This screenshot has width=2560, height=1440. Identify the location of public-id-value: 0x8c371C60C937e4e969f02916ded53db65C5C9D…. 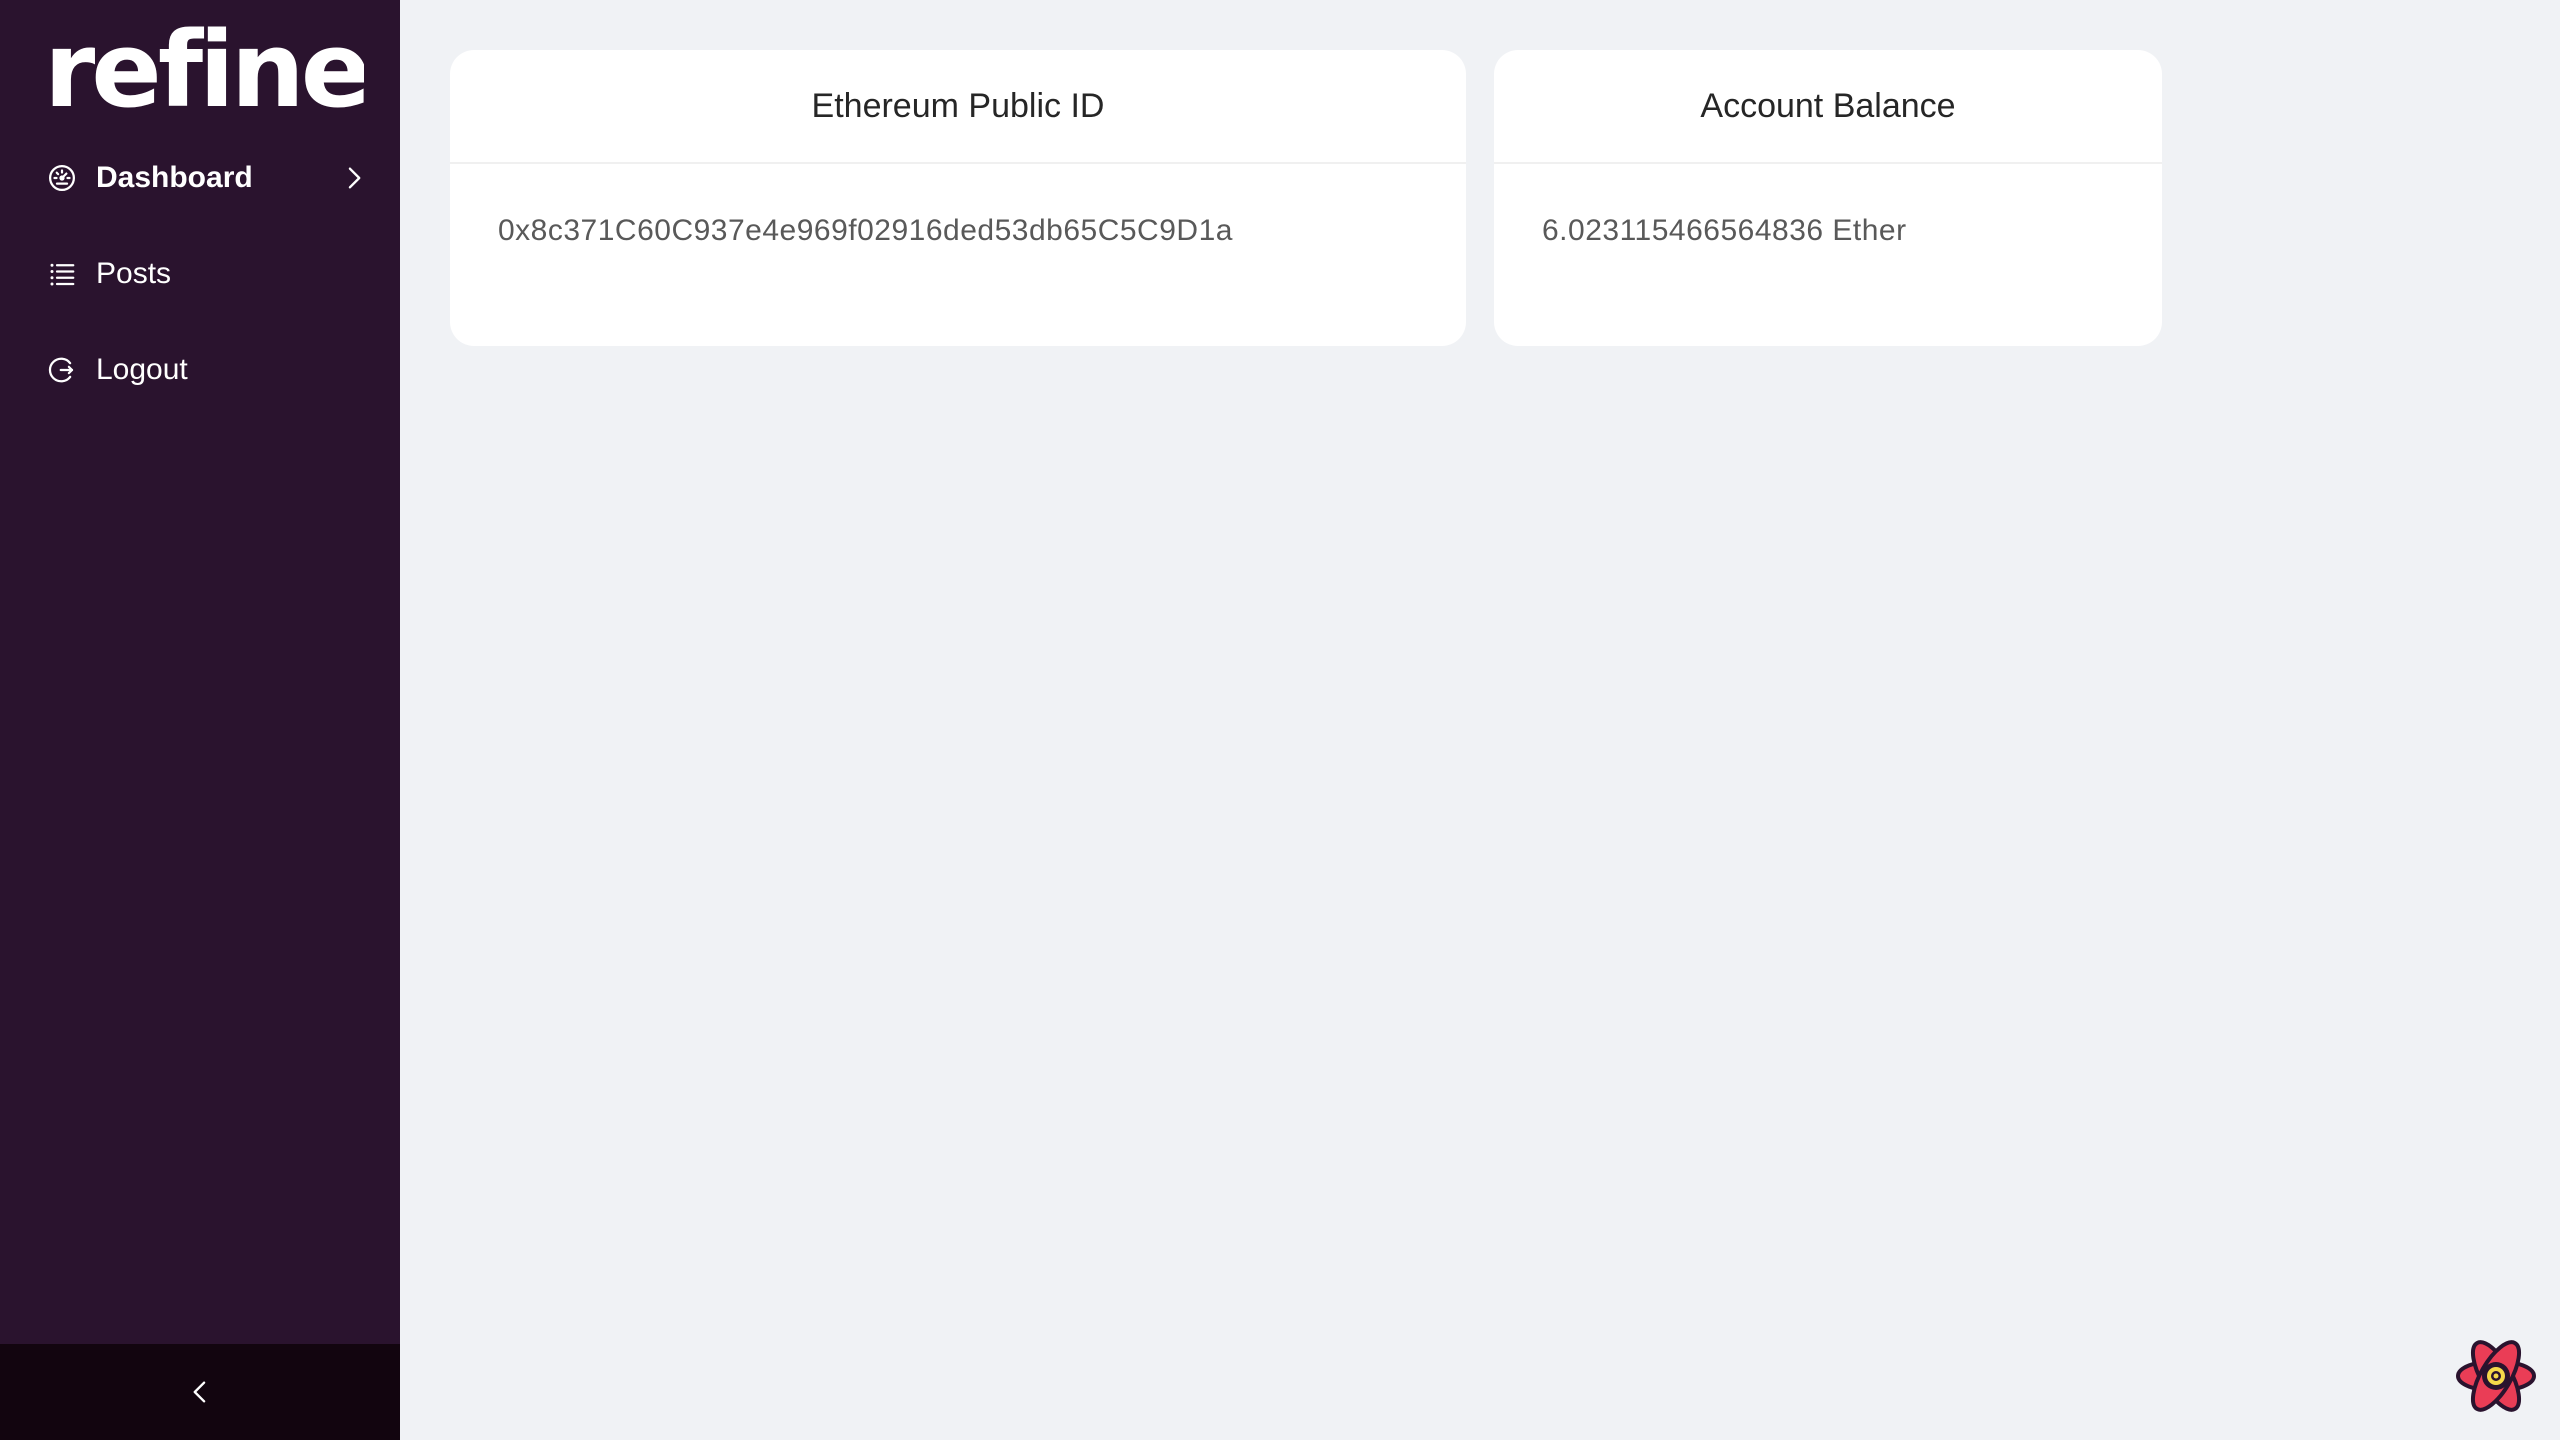
(865, 230).